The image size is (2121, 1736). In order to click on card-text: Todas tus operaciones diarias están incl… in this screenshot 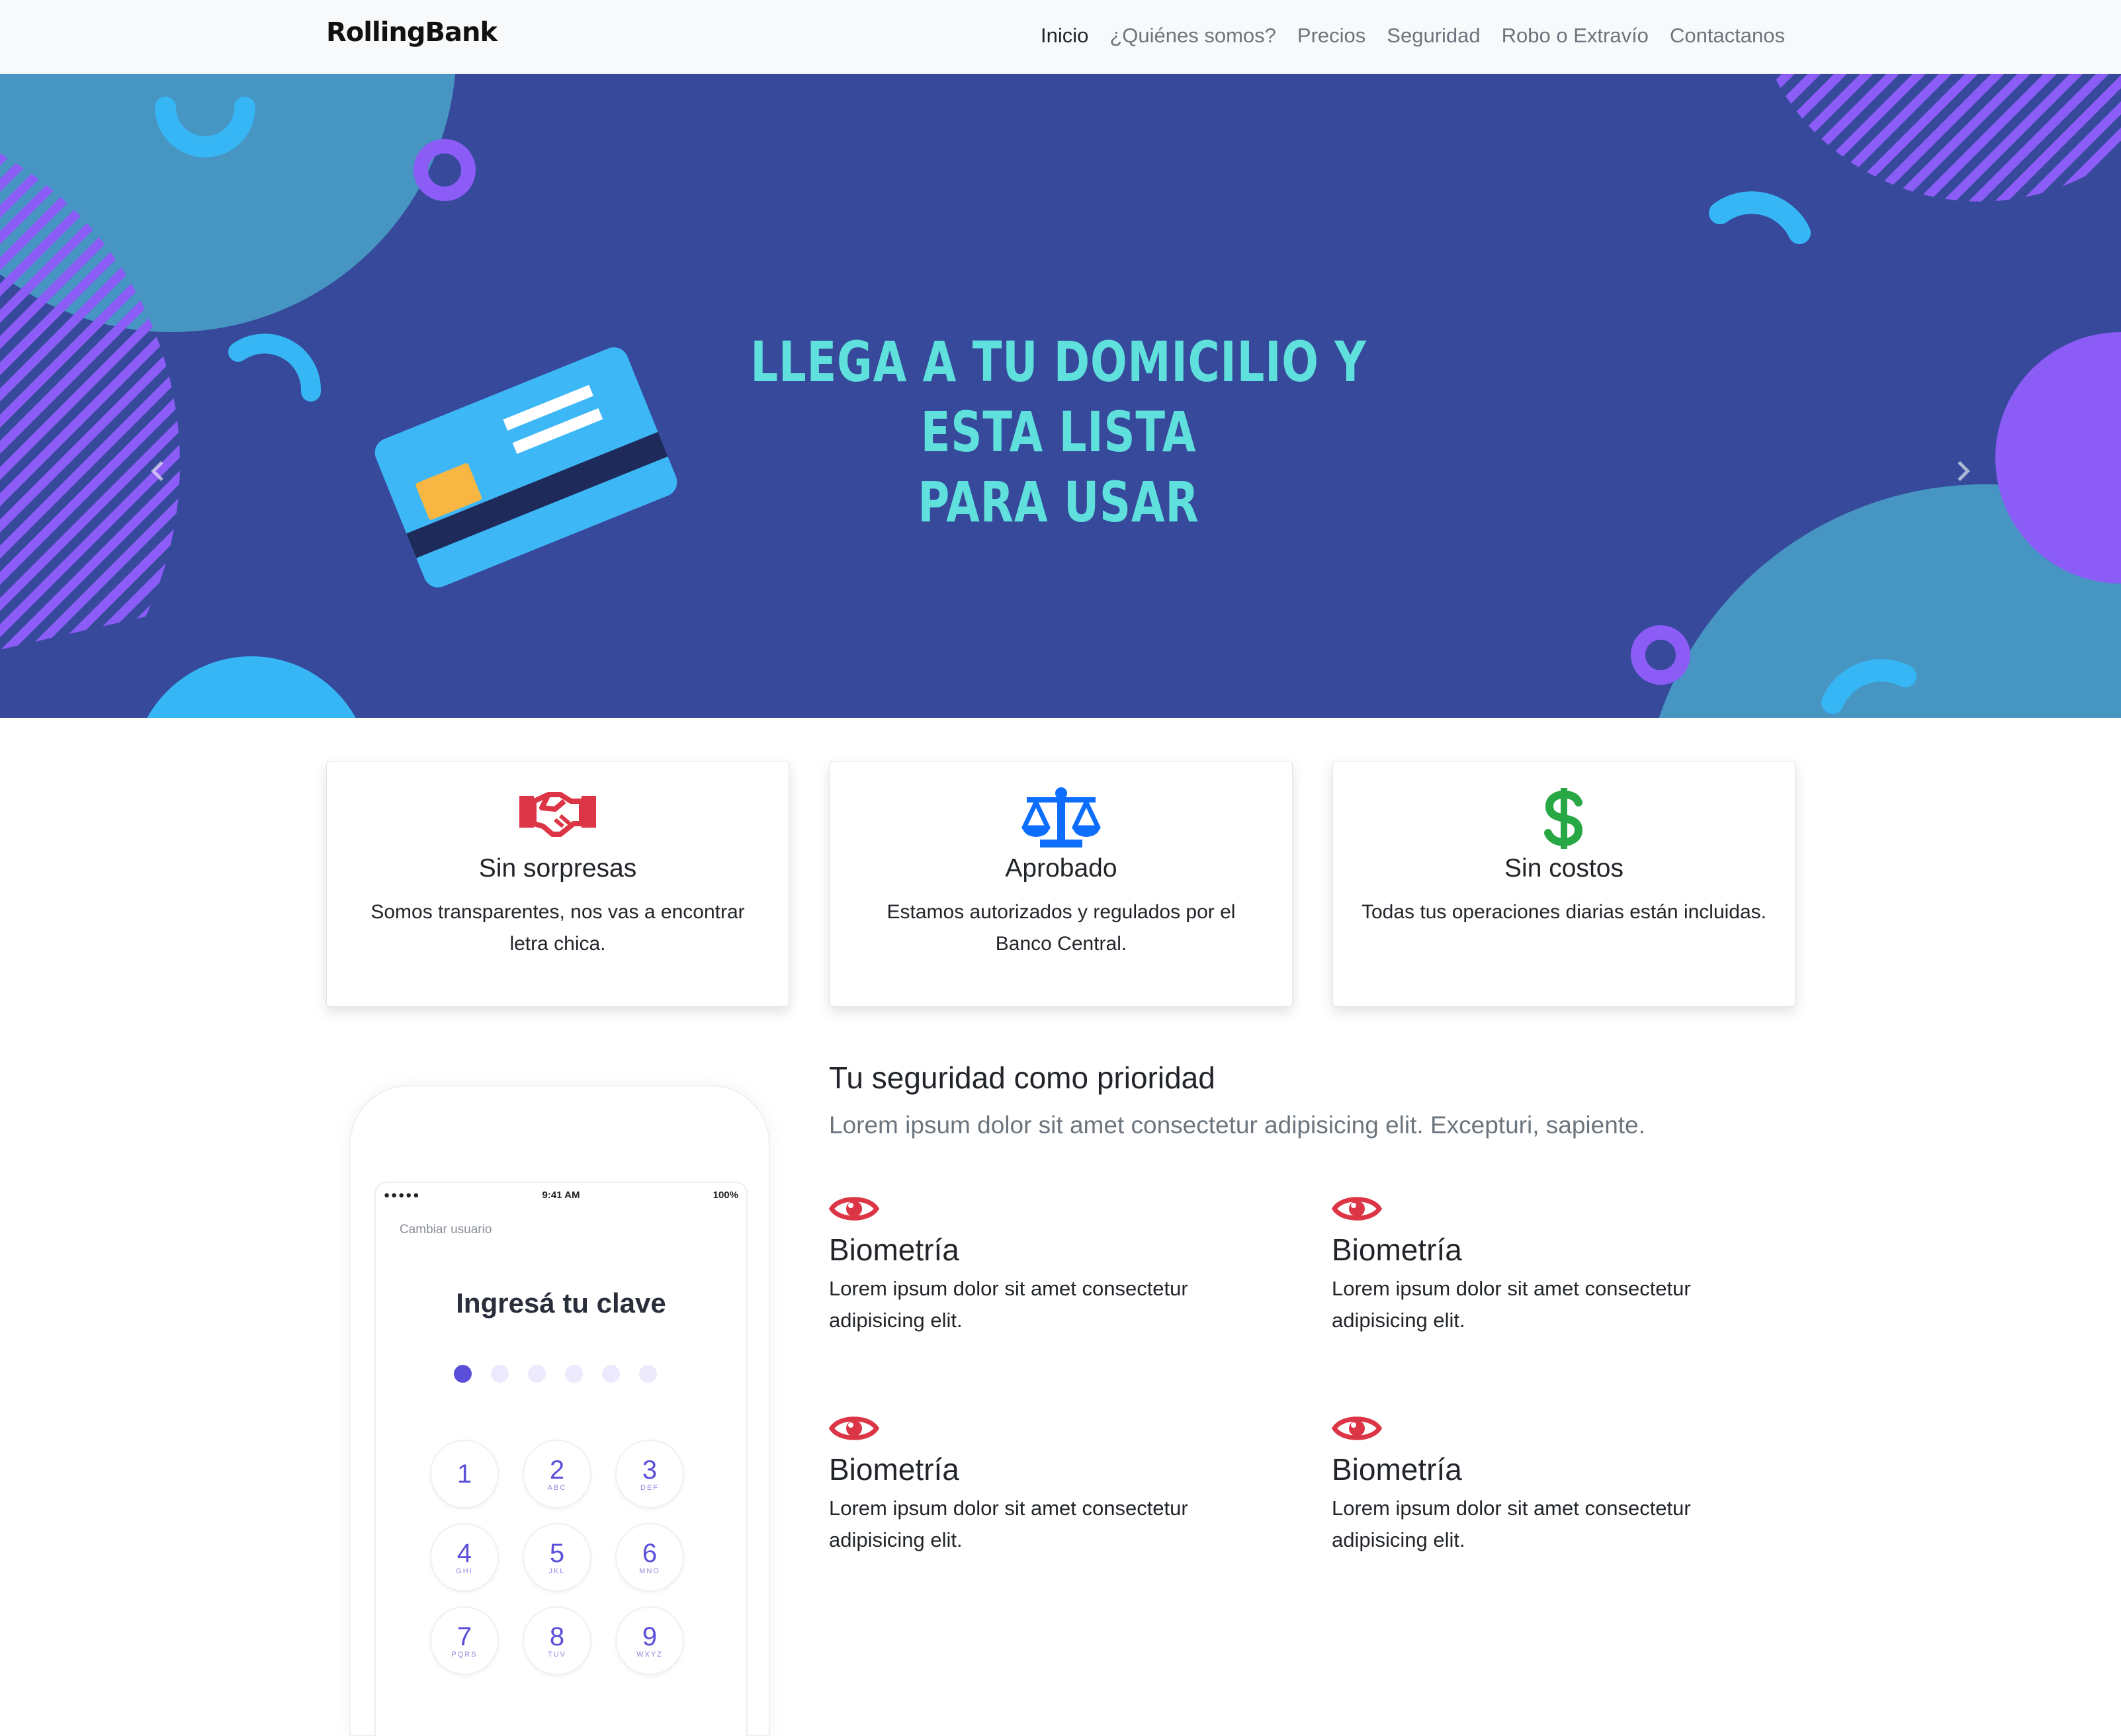, I will do `click(1564, 912)`.